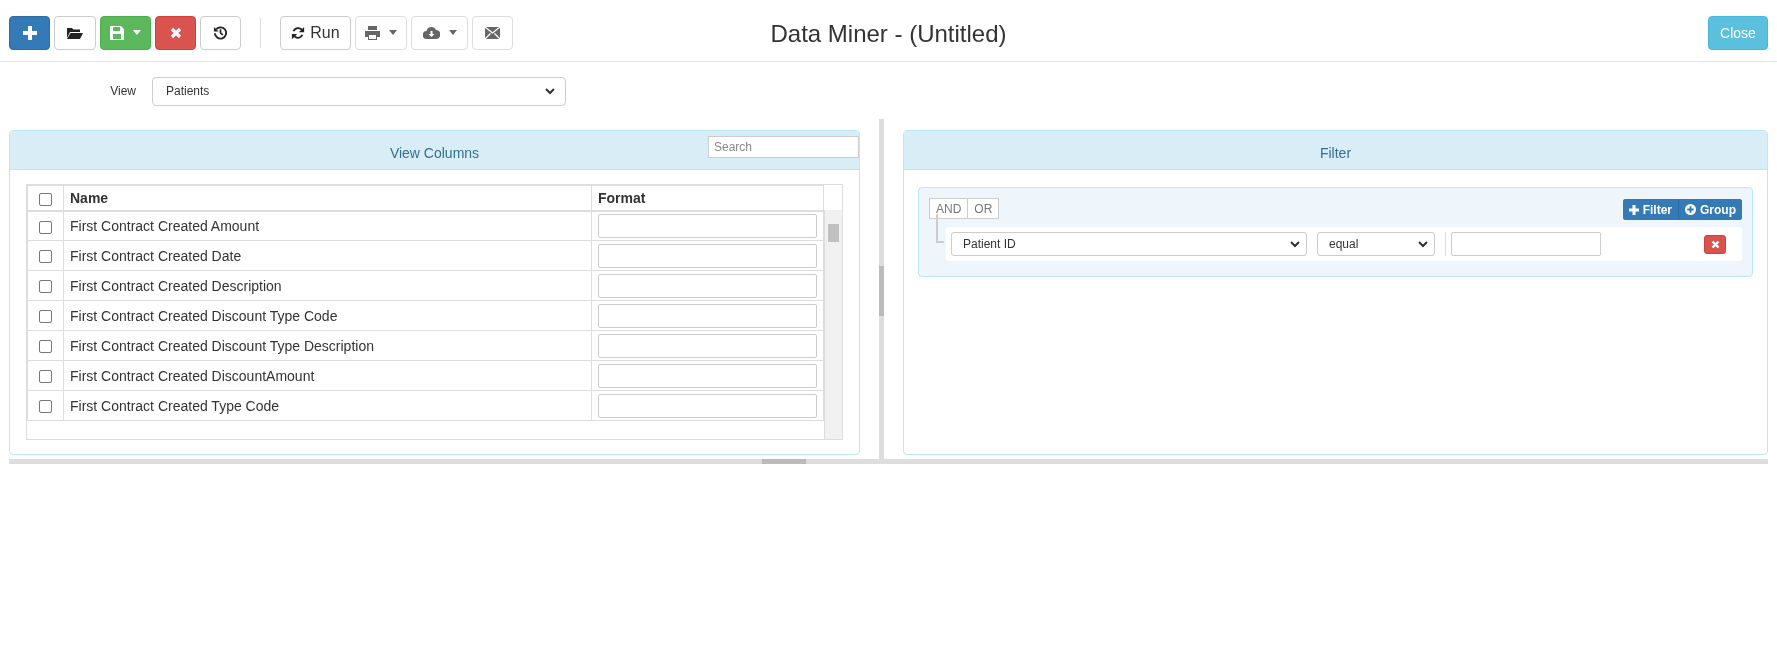  What do you see at coordinates (381, 32) in the screenshot?
I see `print-button` at bounding box center [381, 32].